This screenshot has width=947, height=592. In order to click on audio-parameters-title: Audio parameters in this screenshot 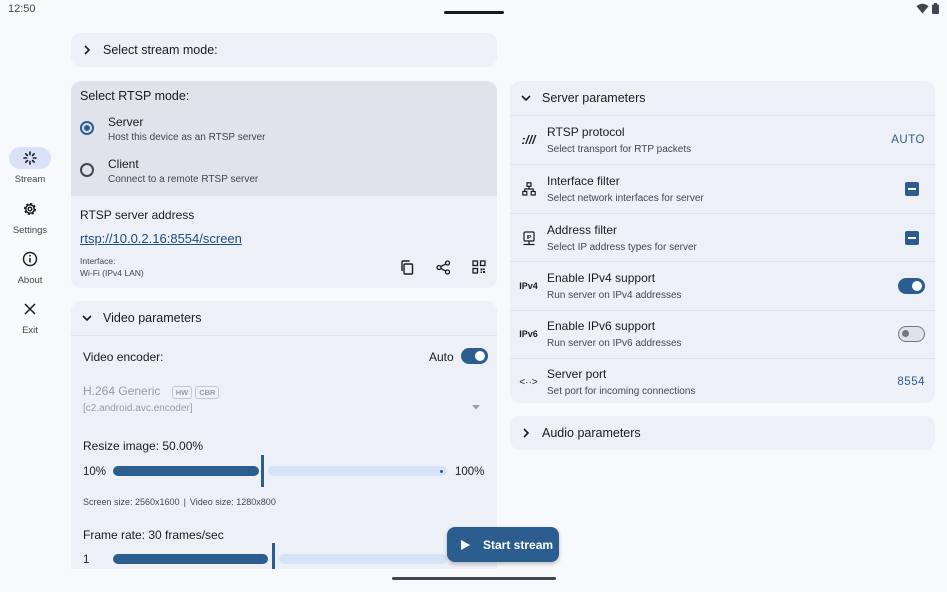, I will do `click(591, 433)`.